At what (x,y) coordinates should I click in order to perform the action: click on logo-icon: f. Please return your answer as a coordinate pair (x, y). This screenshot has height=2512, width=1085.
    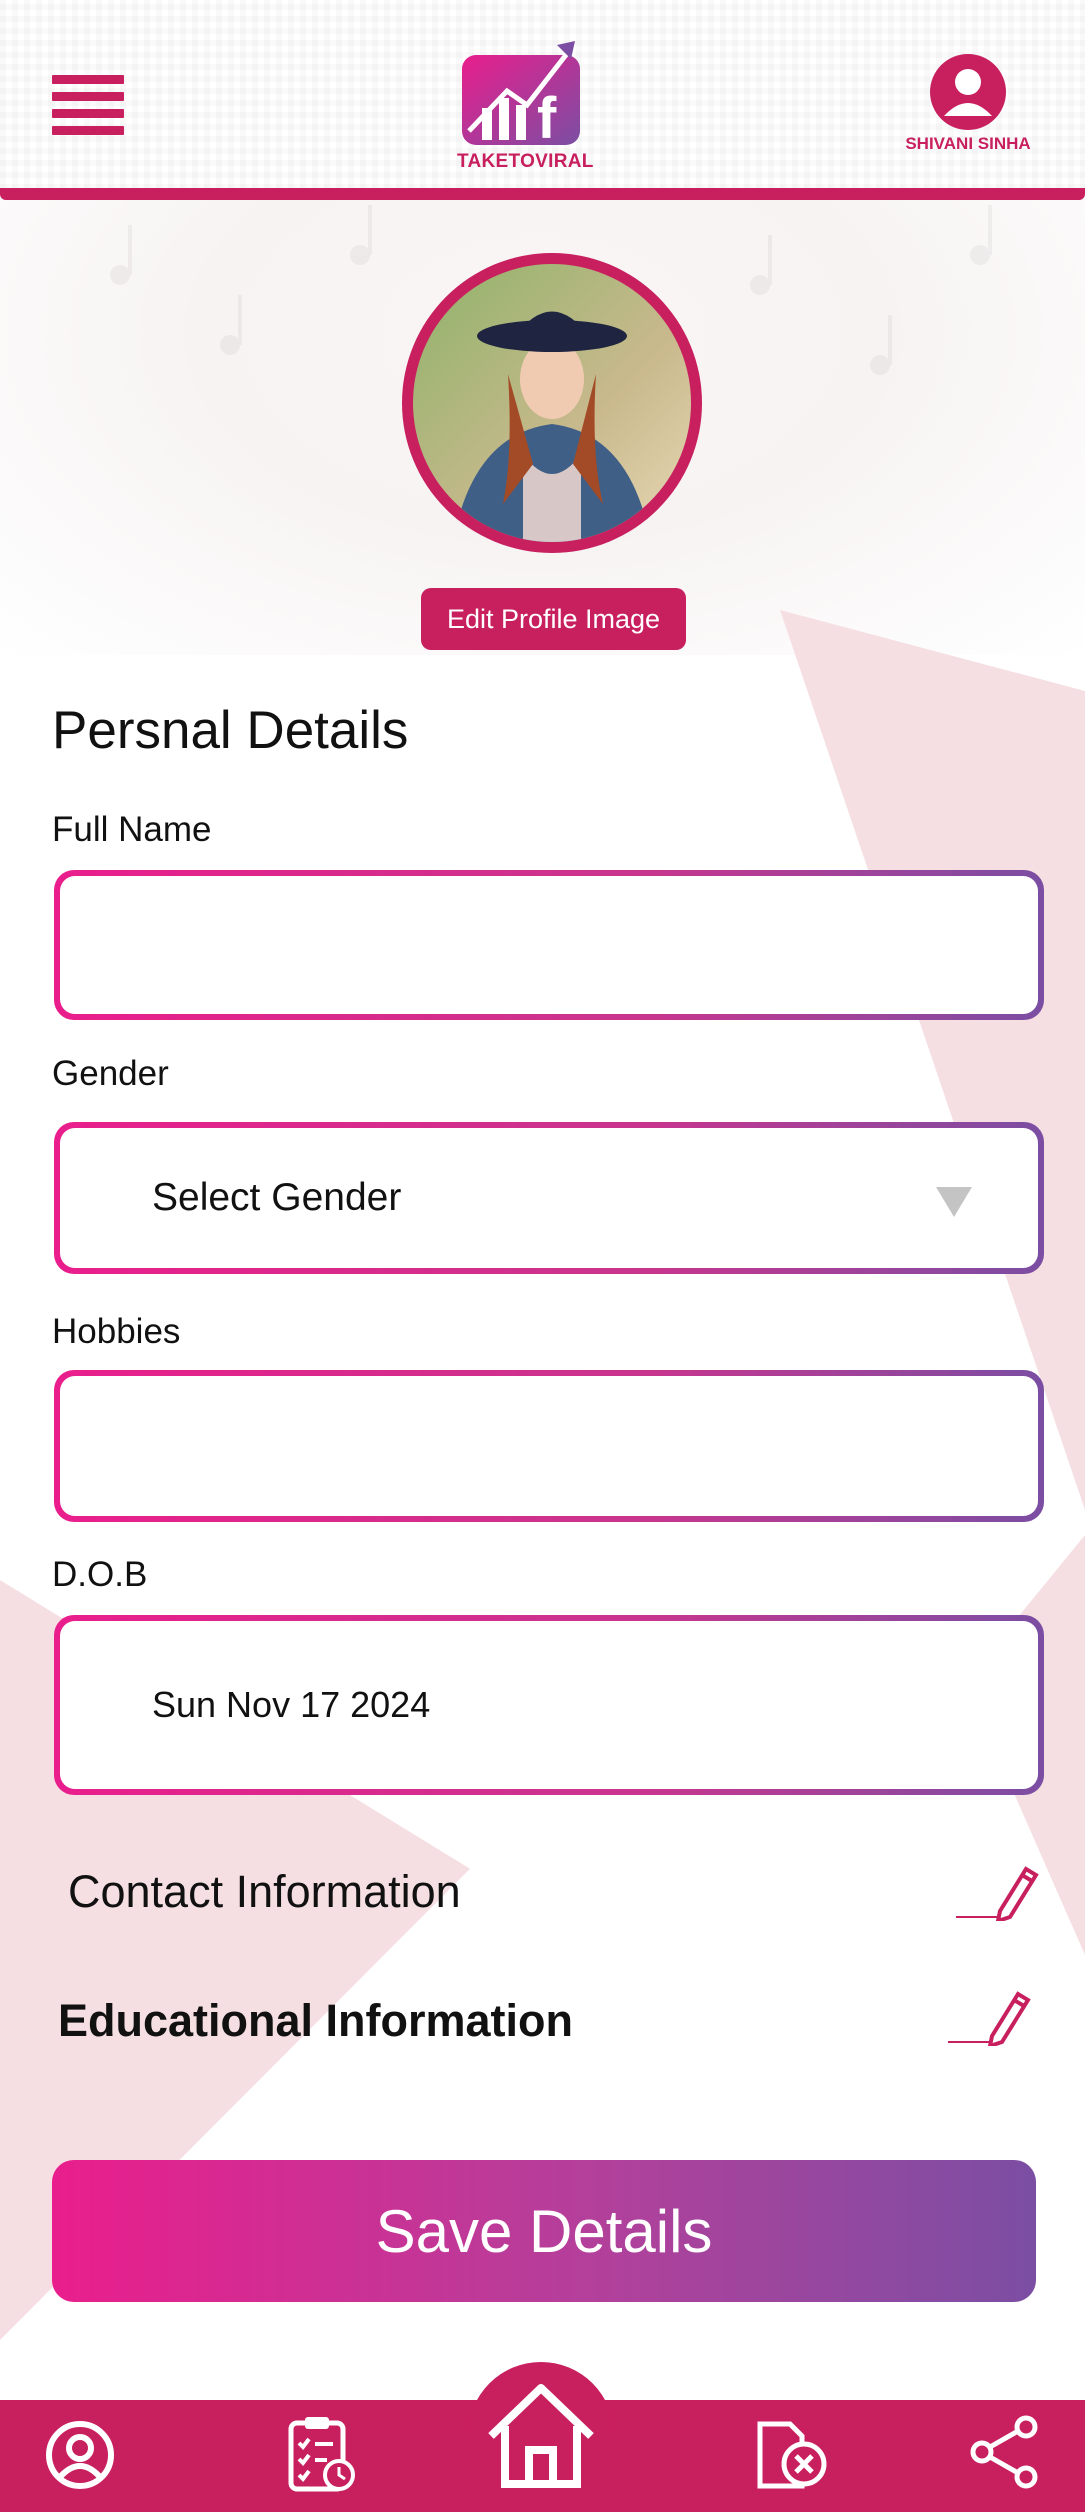
    Looking at the image, I should click on (521, 94).